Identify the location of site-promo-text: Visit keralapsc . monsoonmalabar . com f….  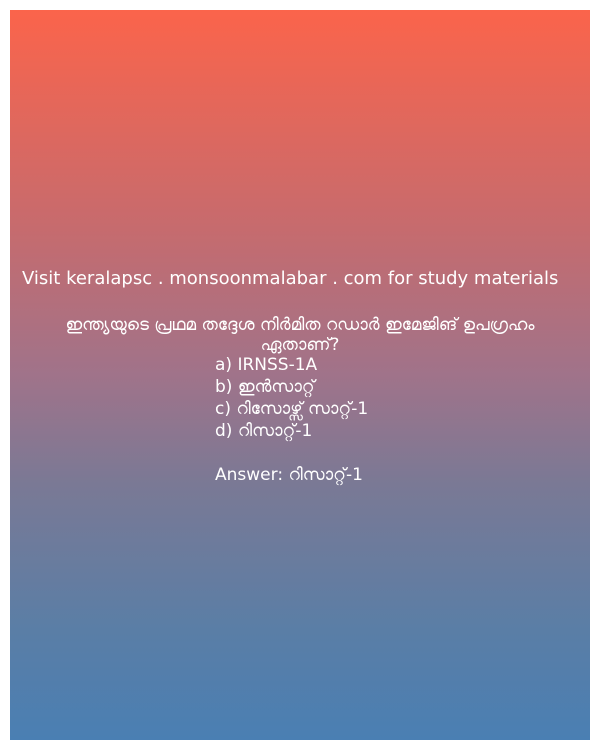
(290, 278).